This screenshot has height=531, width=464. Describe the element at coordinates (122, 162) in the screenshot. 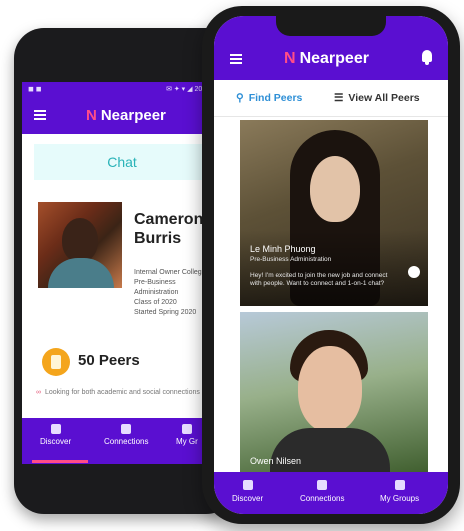

I see `chat-button: Chat` at that location.